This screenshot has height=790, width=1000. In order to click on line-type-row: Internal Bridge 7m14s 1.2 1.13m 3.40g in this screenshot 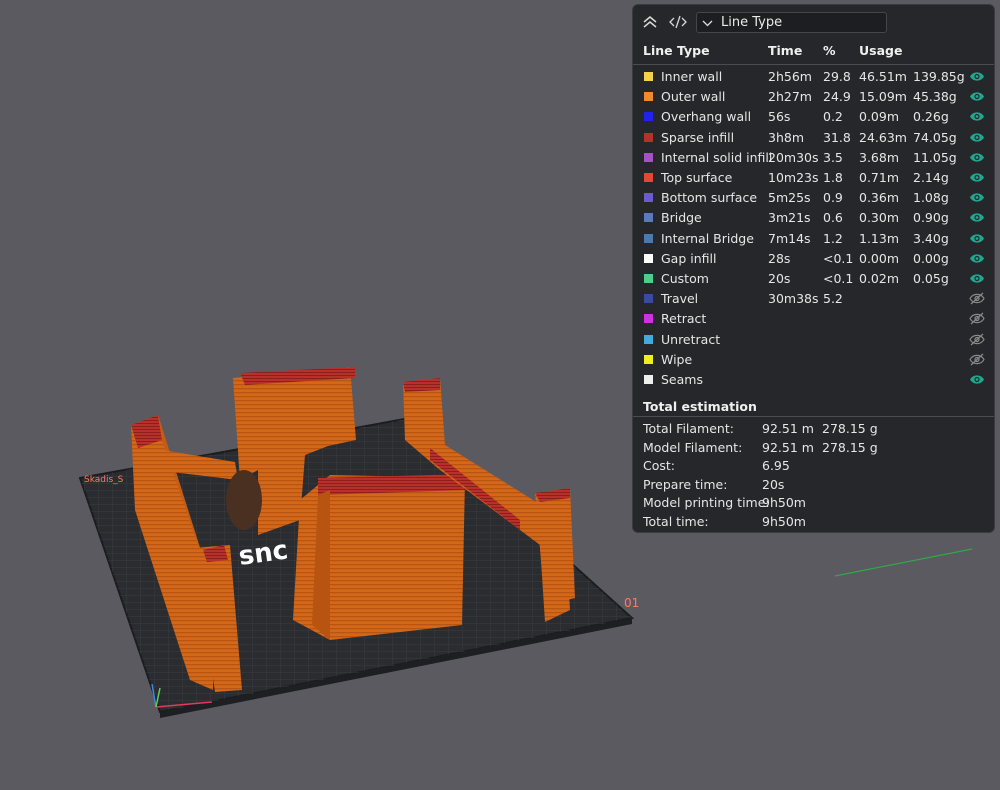, I will do `click(813, 239)`.